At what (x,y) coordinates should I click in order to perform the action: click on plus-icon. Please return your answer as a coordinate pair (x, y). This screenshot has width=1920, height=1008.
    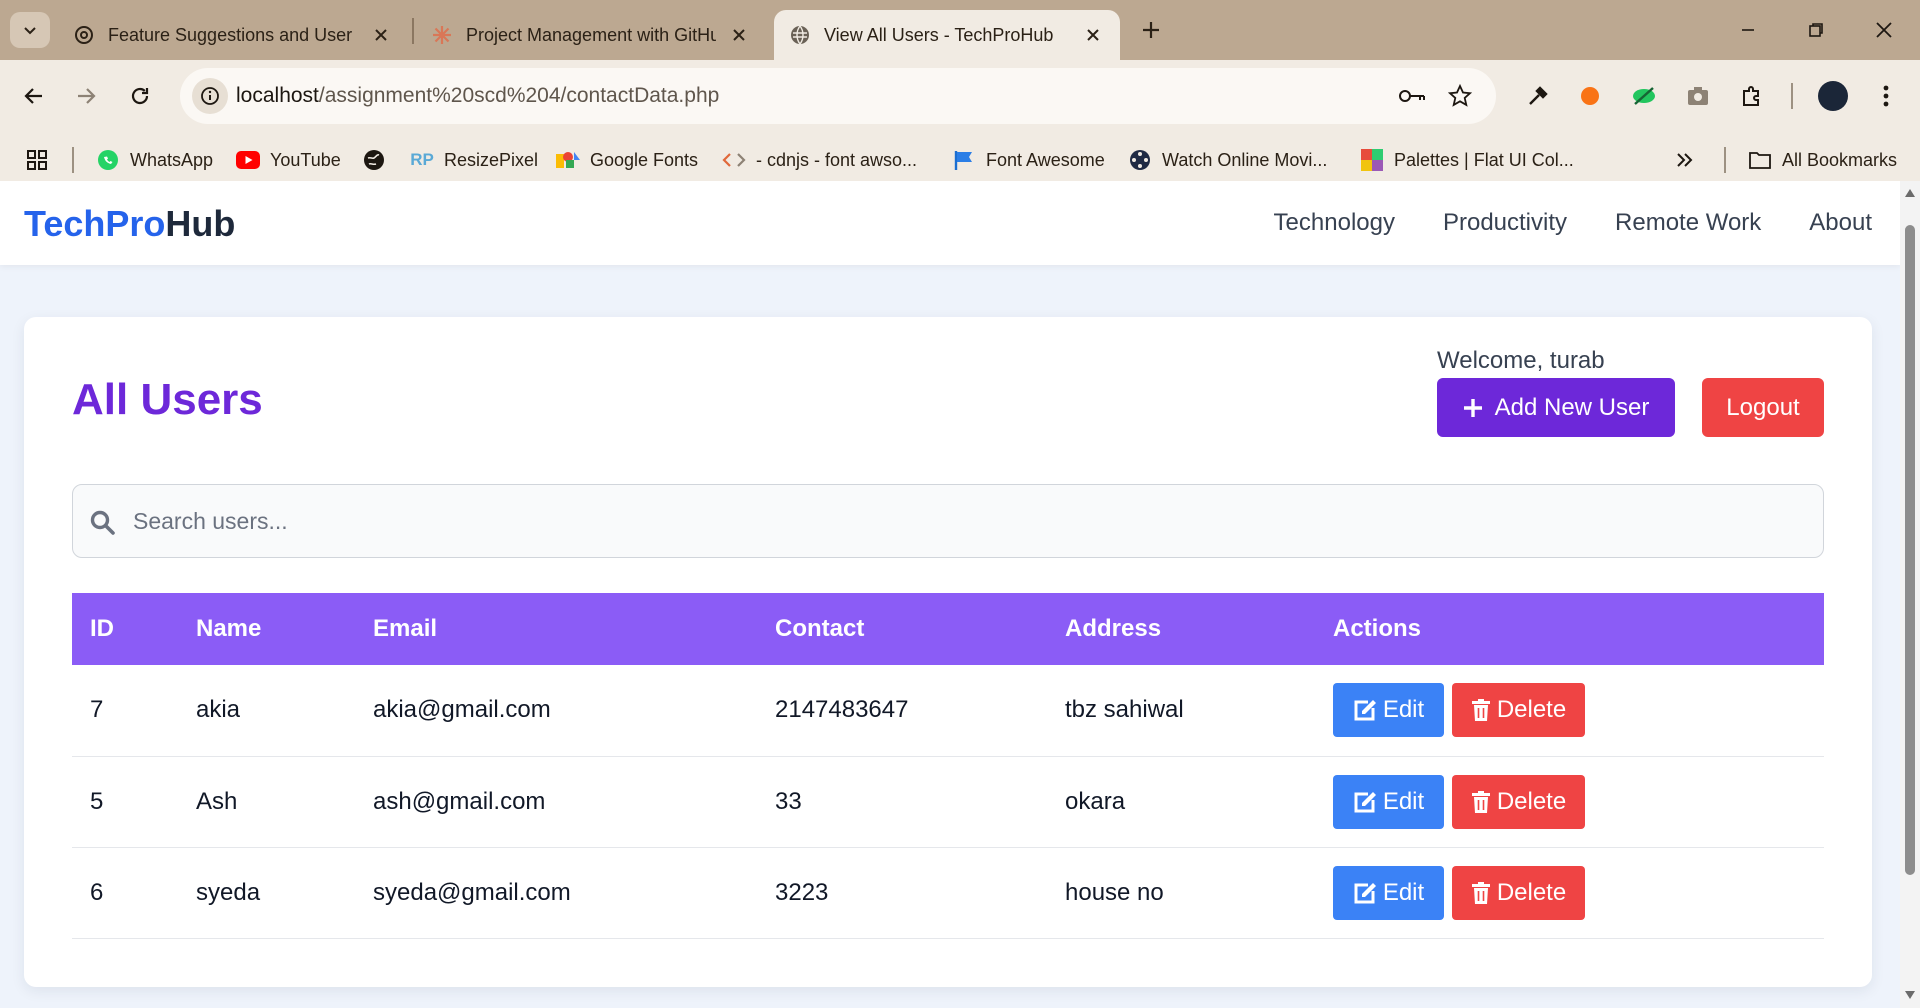
    Looking at the image, I should click on (1472, 407).